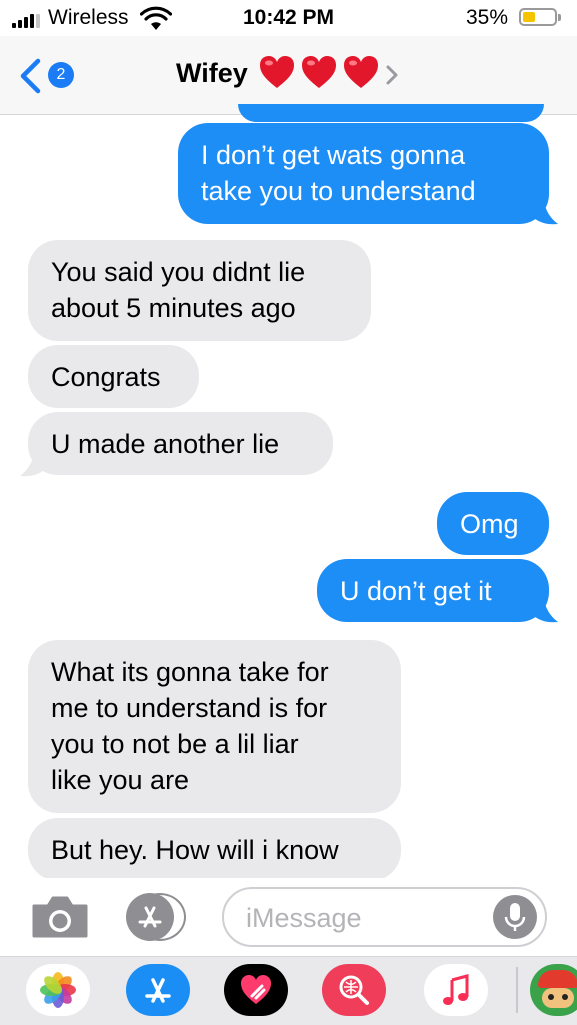  I want to click on battery-percentage: 35%, so click(487, 17).